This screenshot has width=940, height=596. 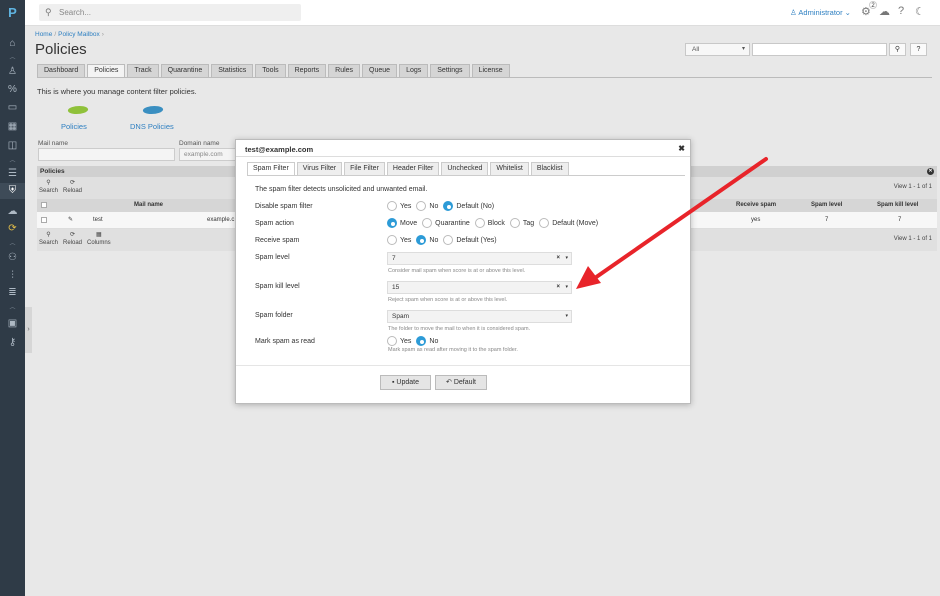 What do you see at coordinates (12, 229) in the screenshot?
I see `sync-icon: ⟳` at bounding box center [12, 229].